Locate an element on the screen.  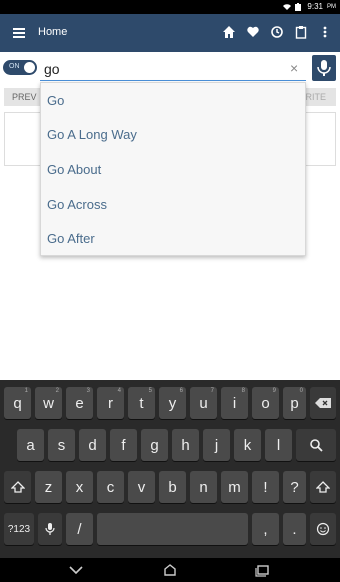
key-emoji is located at coordinates (323, 529).